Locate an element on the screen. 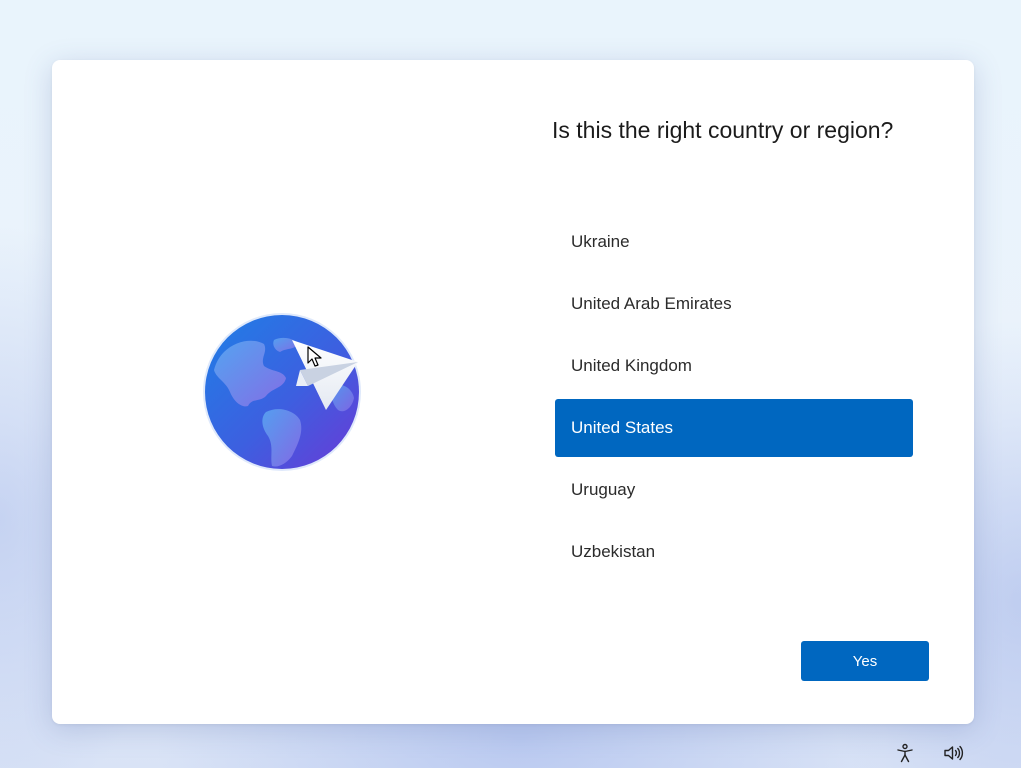 This screenshot has height=768, width=1021. globe-illustration is located at coordinates (282, 392).